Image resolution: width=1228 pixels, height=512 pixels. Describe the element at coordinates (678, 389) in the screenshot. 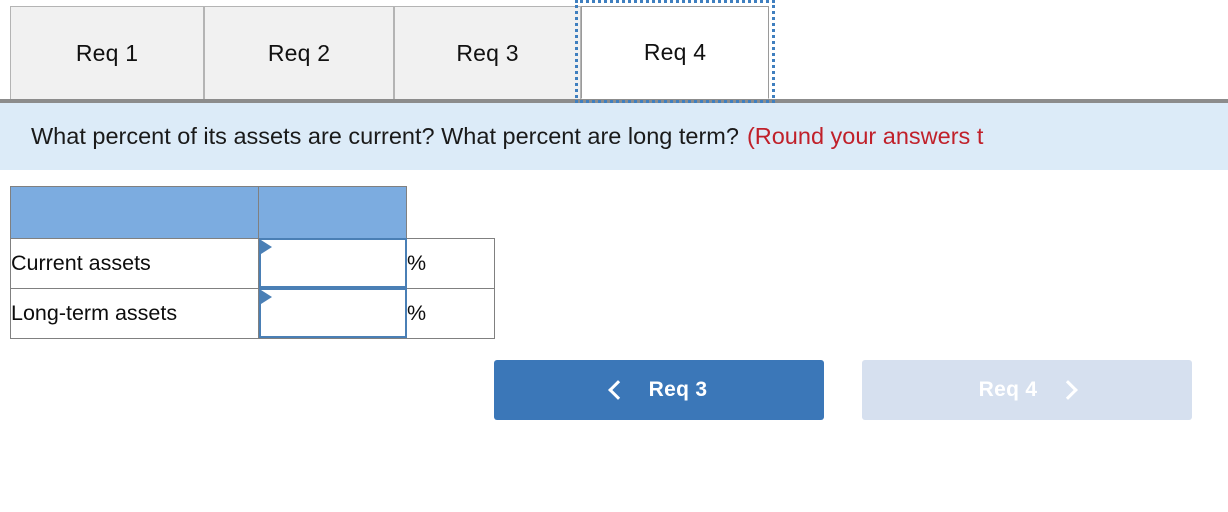

I see `prev-requirement-label: Req 3` at that location.